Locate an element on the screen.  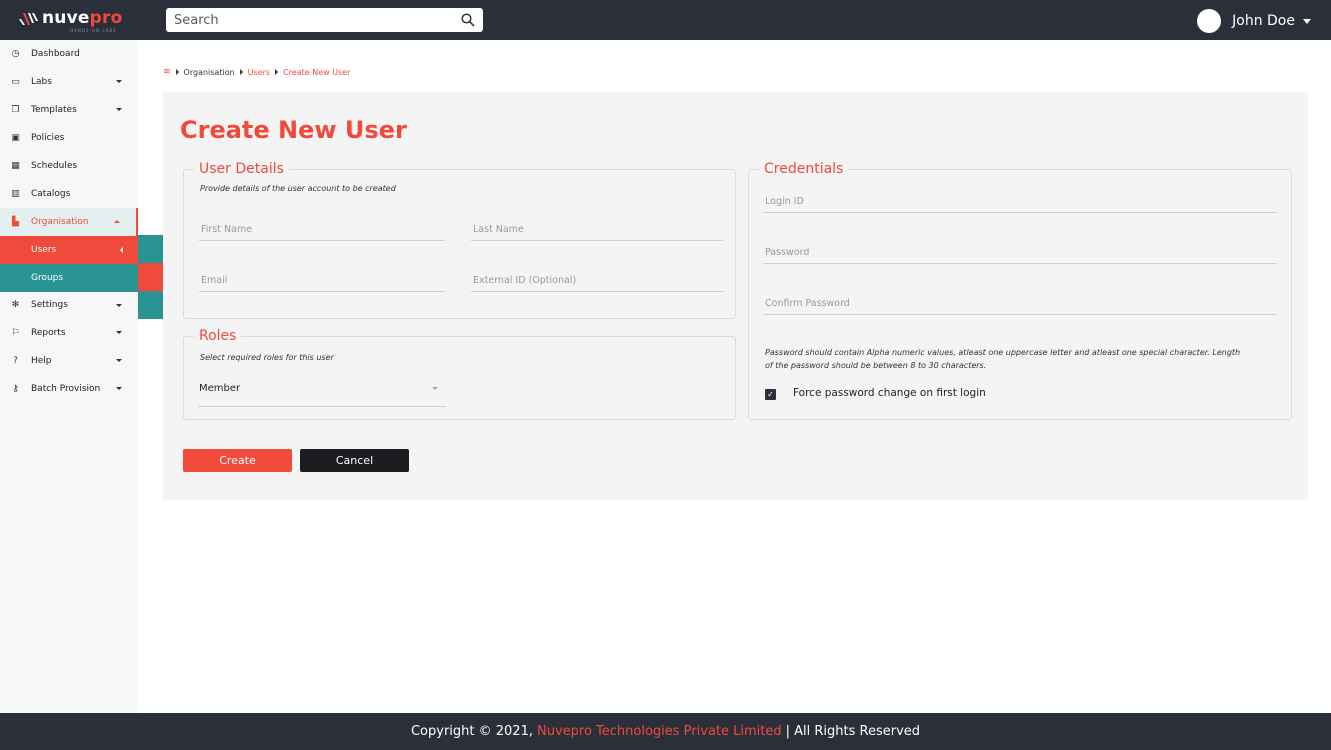
logo-mark-icon is located at coordinates (28, 19).